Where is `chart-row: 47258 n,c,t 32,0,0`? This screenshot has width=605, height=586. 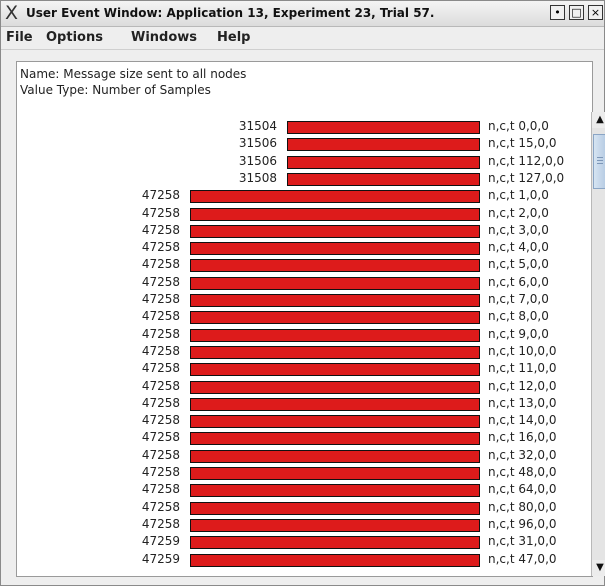 chart-row: 47258 n,c,t 32,0,0 is located at coordinates (303, 456).